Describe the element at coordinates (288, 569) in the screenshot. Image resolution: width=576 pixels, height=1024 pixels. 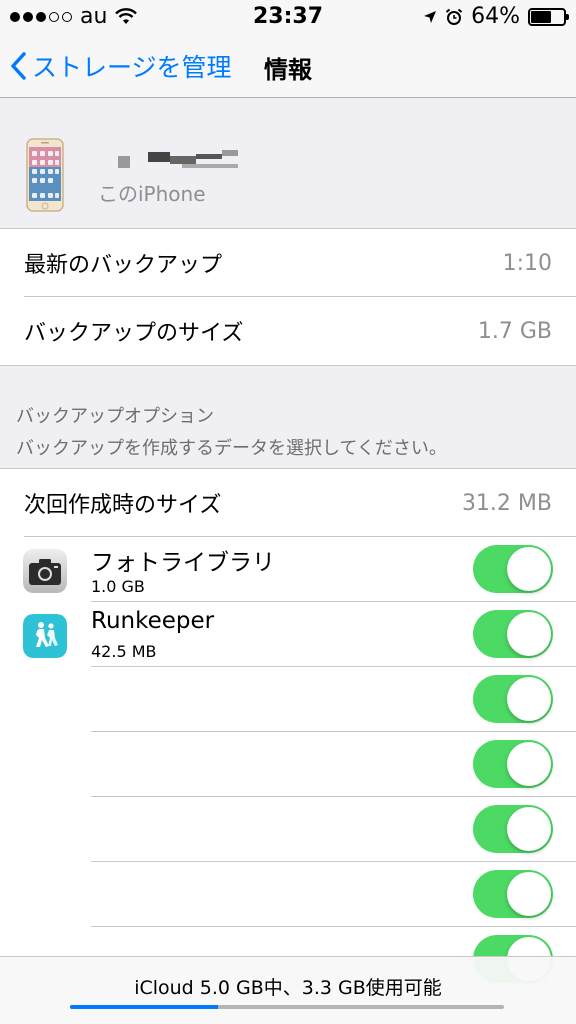
I see `app-row-photo-library: フォトライブラリ 1.0 GB` at that location.